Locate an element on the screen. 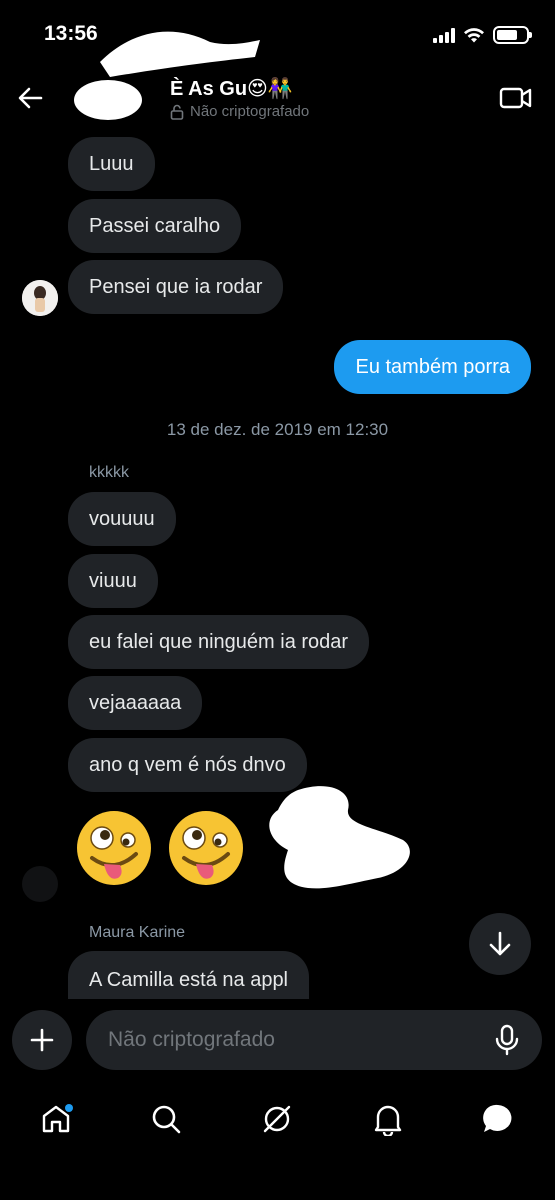 The image size is (555, 1200). grok-icon is located at coordinates (277, 1119).